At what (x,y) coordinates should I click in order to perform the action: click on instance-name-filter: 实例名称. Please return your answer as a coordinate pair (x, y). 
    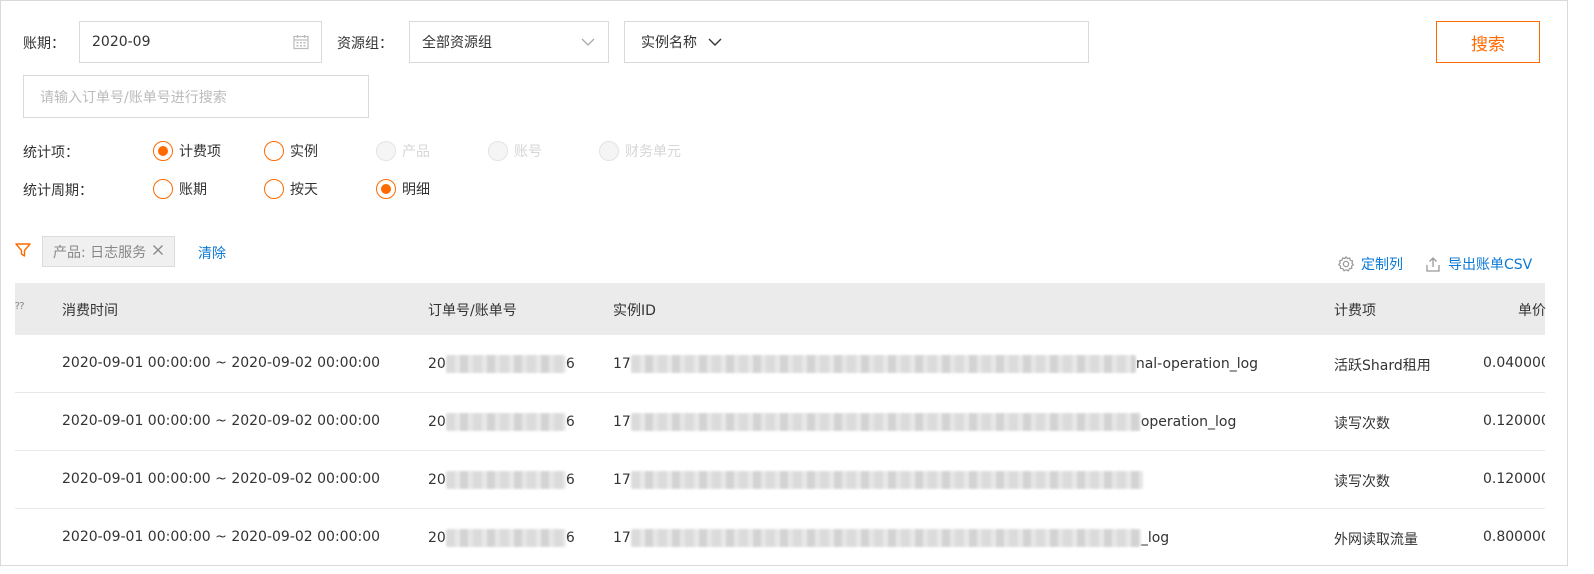
    Looking at the image, I should click on (856, 42).